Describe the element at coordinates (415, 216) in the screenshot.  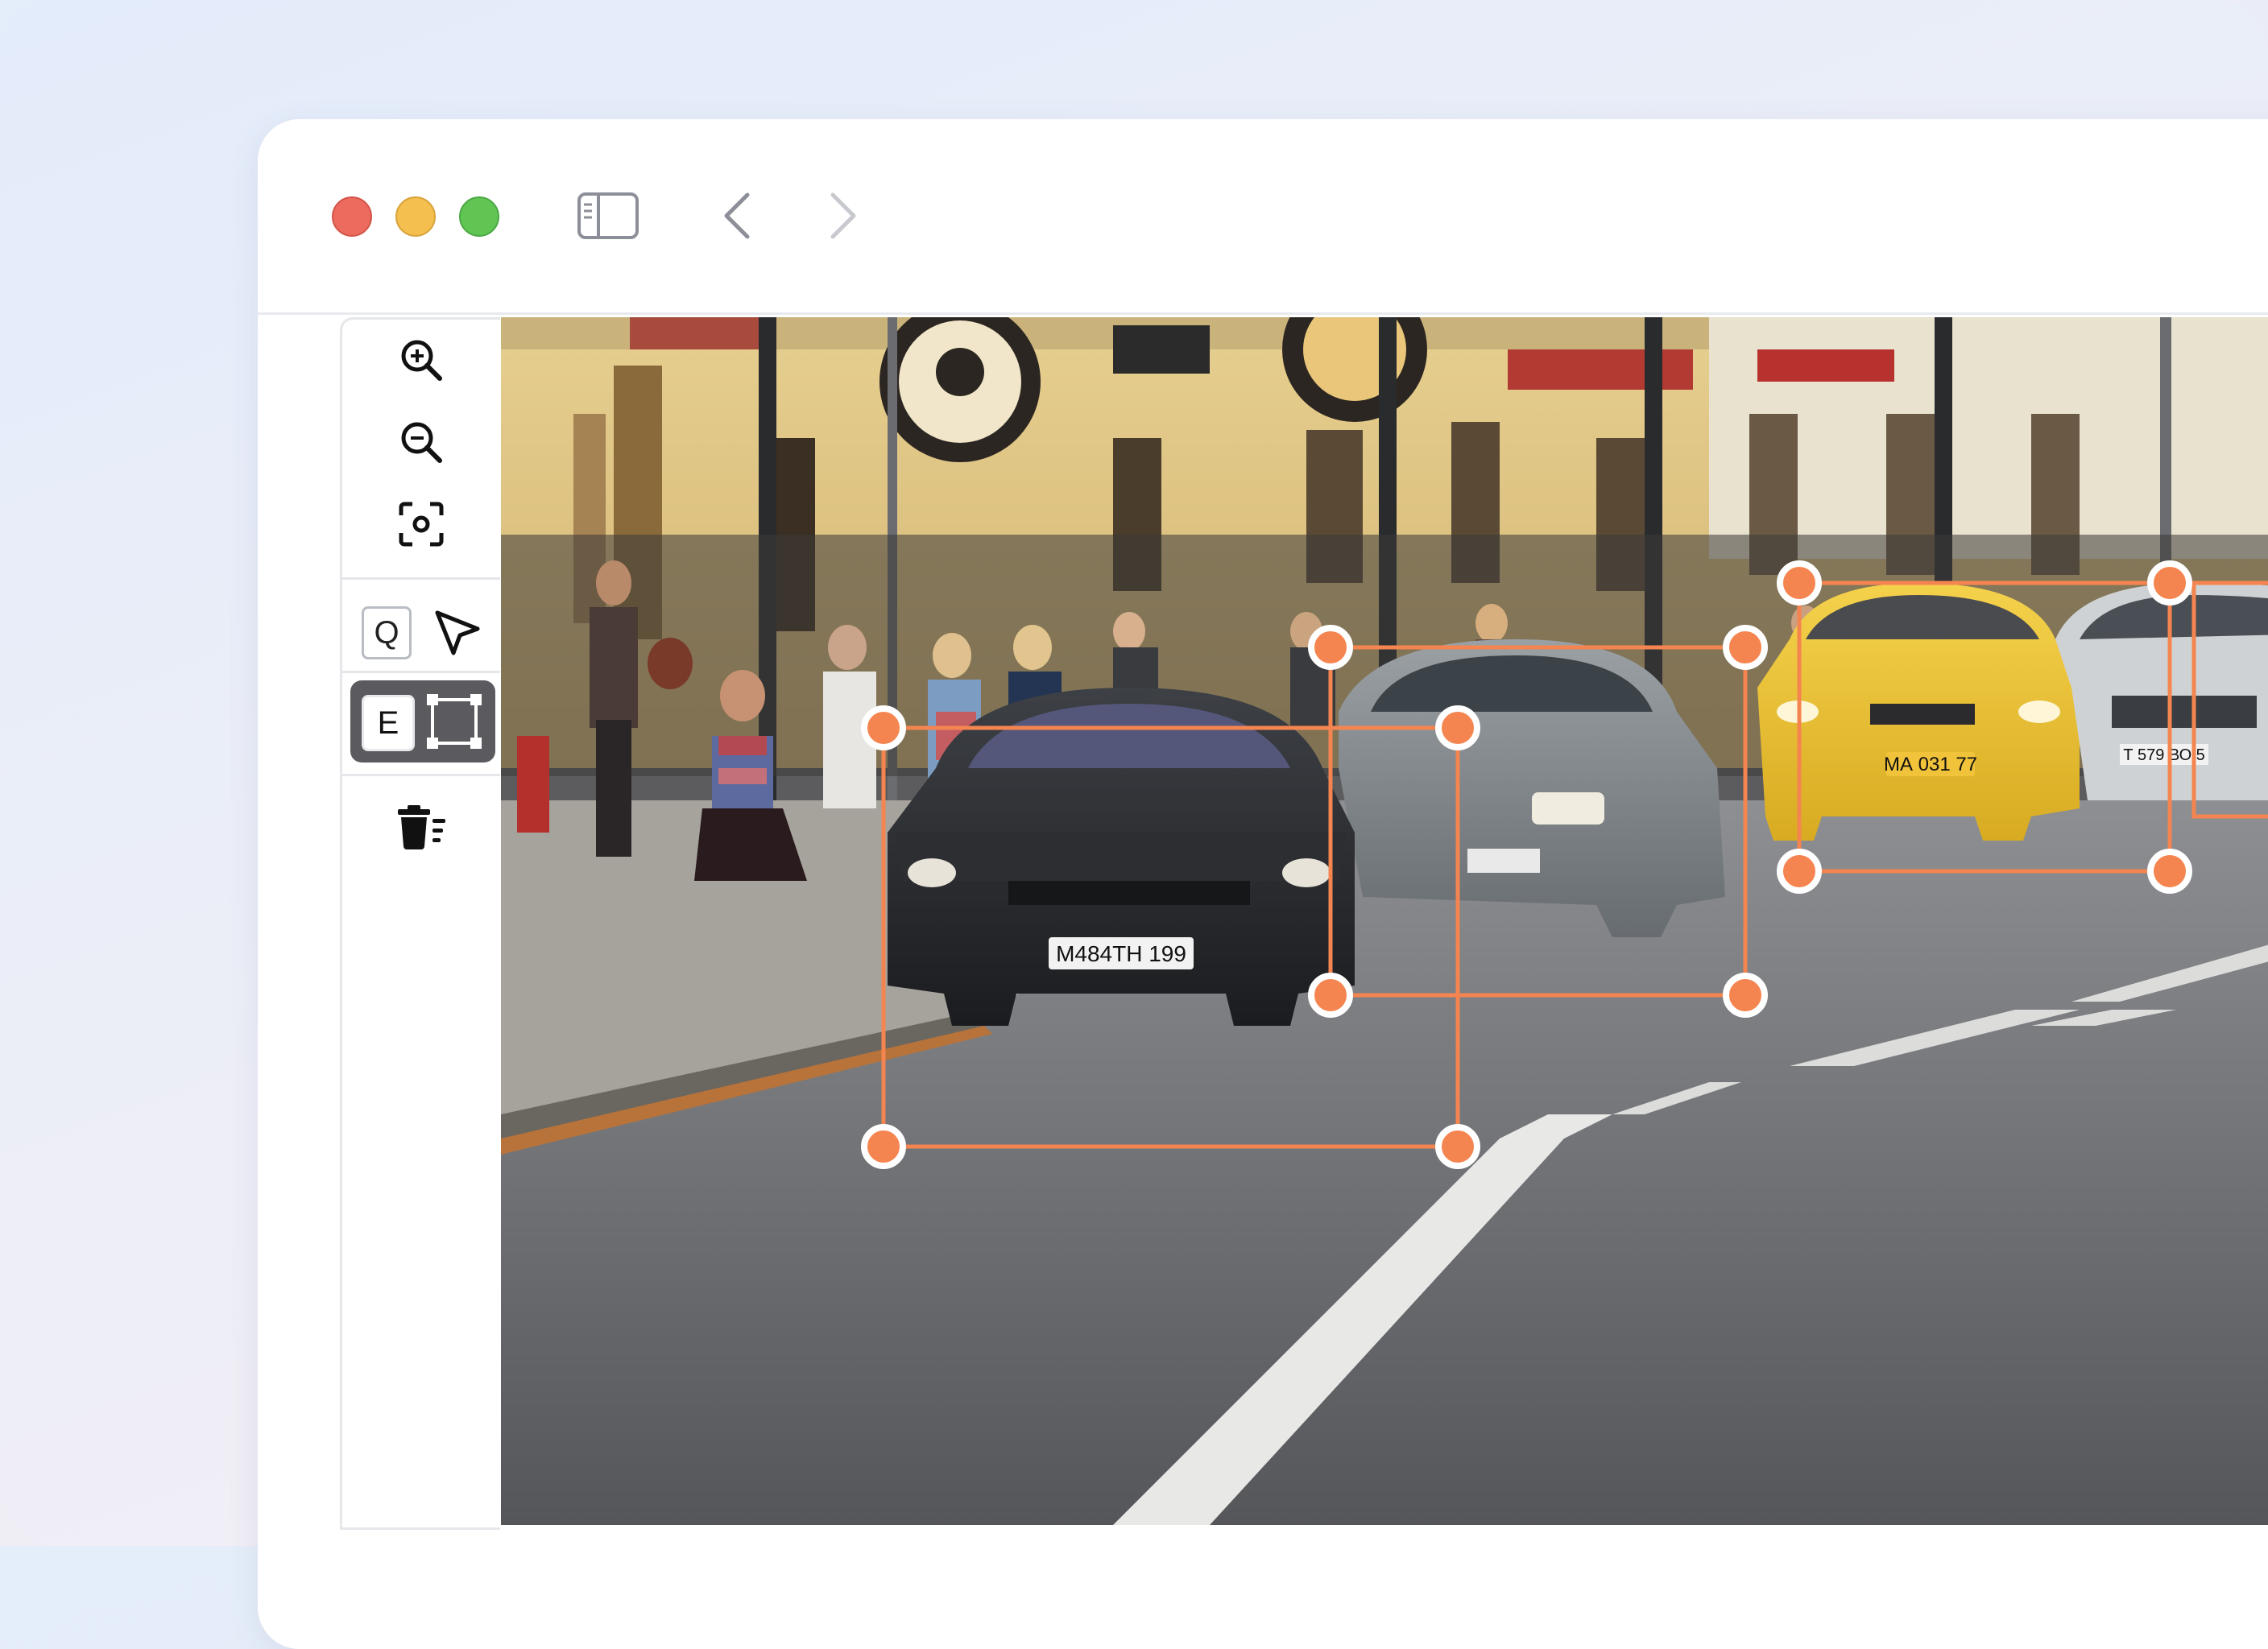
I see `minimize-window-button` at that location.